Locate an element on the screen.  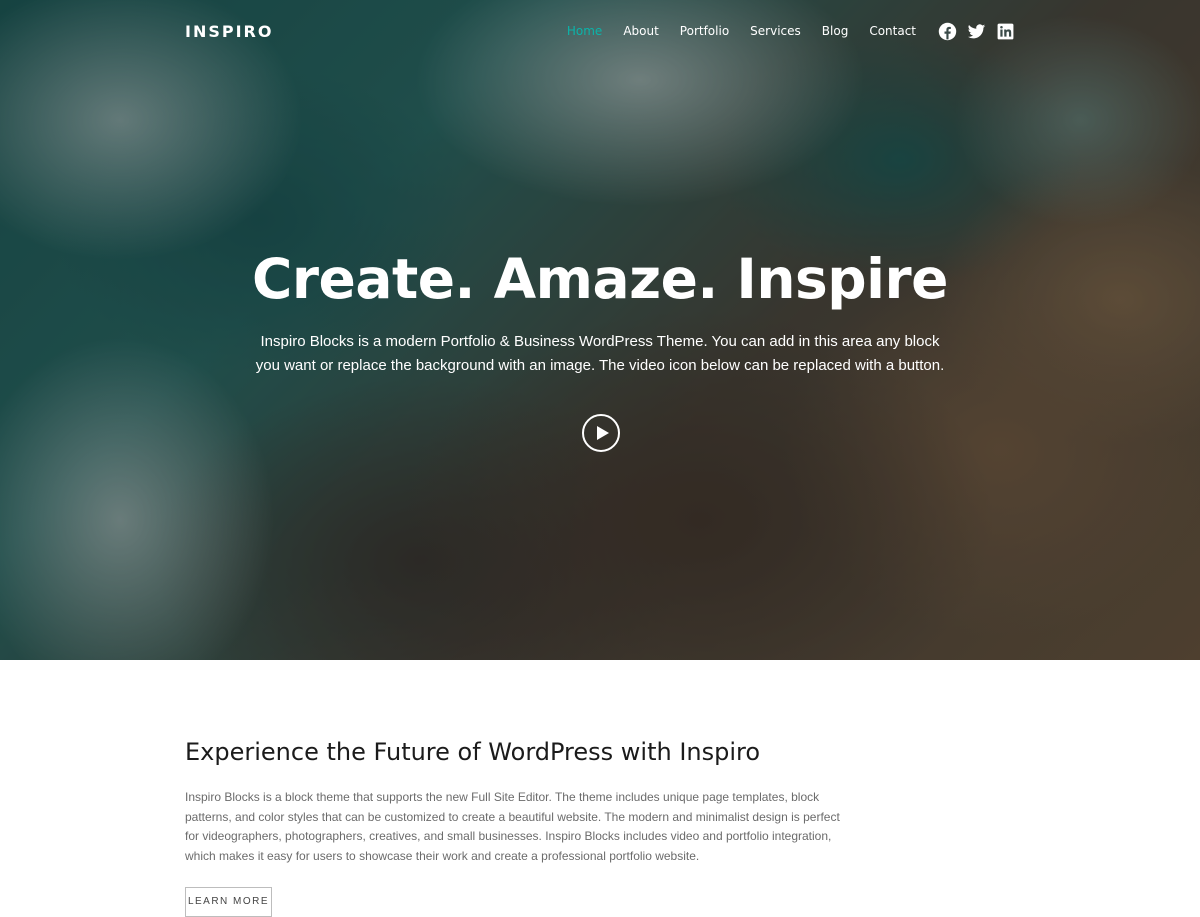
nav-item-services: Services is located at coordinates (775, 31).